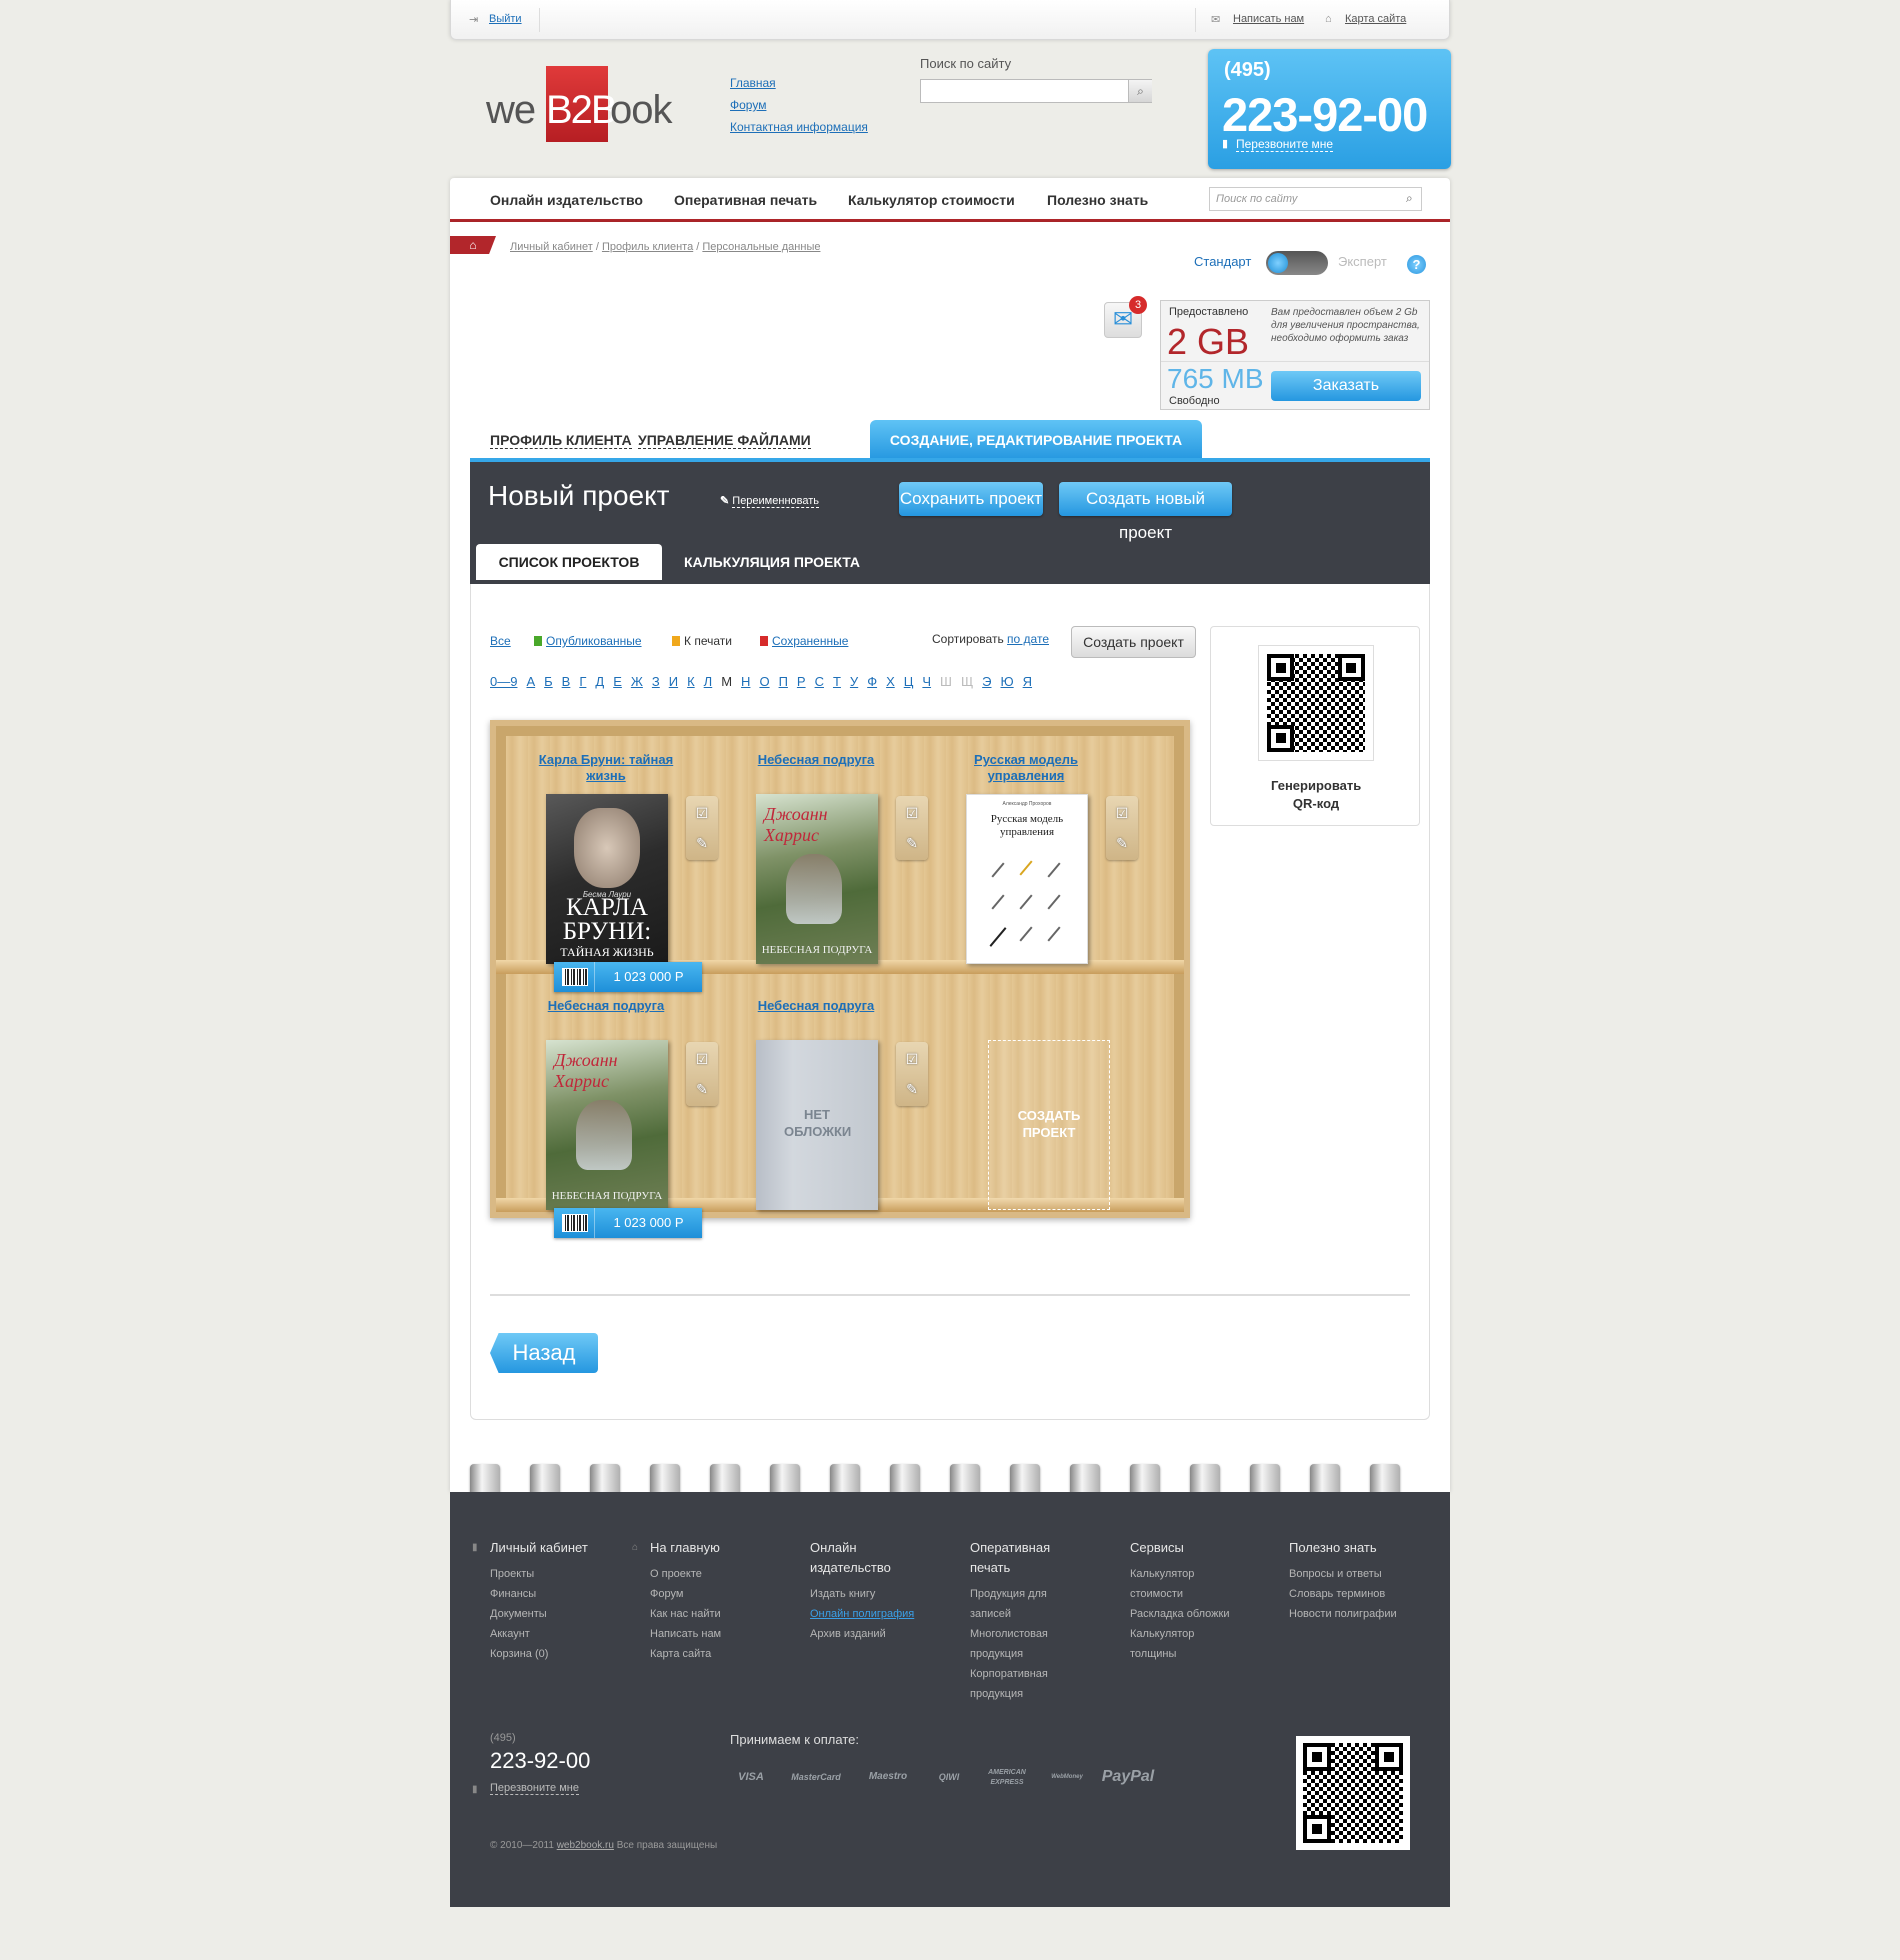 The image size is (1900, 1960). What do you see at coordinates (865, 1594) in the screenshot?
I see `footer-link: Издать книгу` at bounding box center [865, 1594].